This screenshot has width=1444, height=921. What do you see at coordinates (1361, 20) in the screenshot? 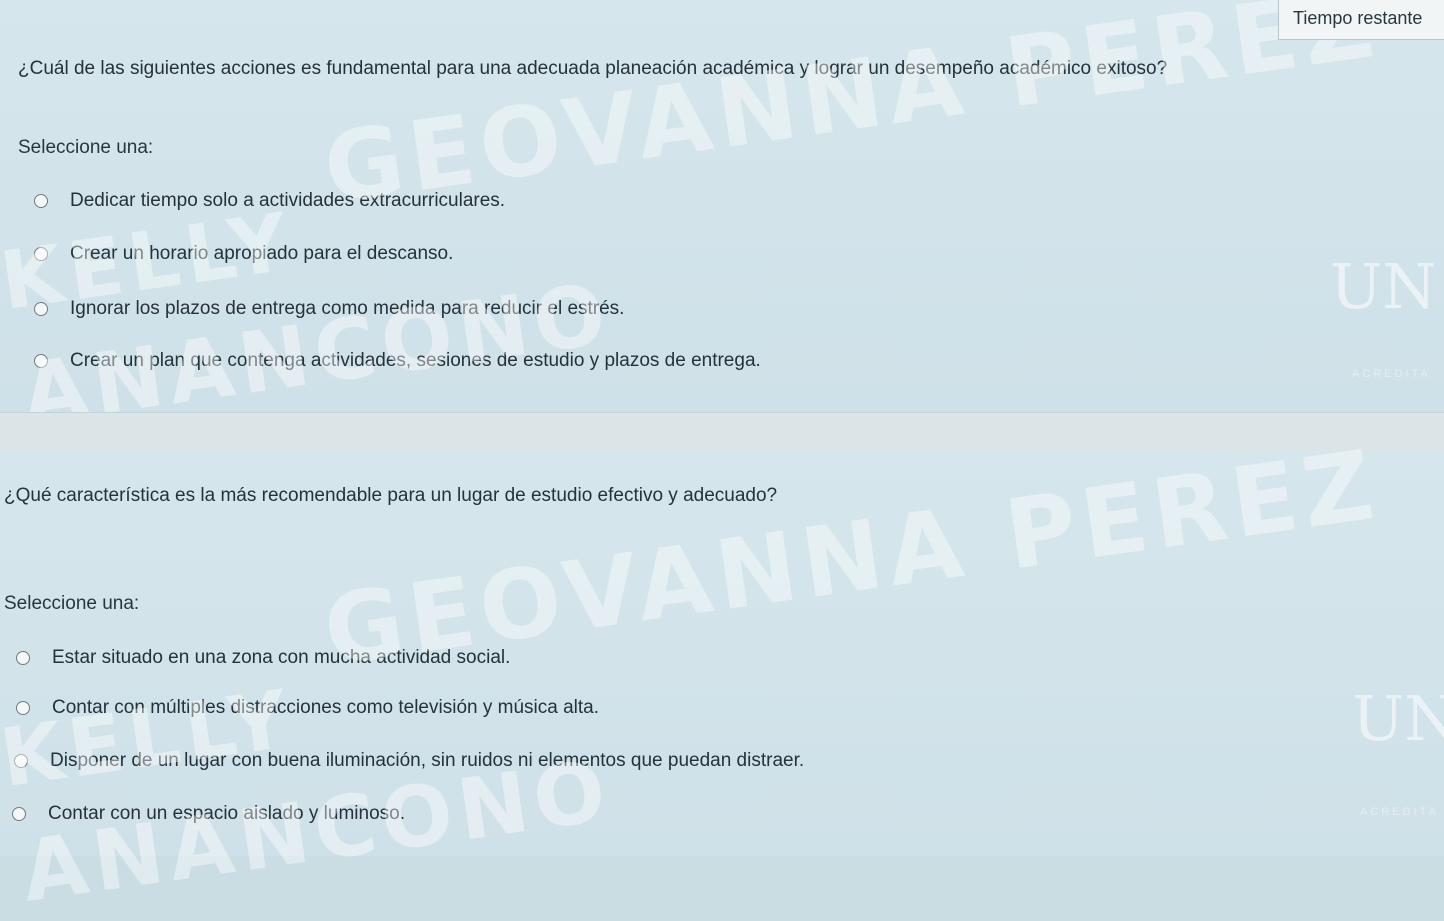
I see `time-remaining: Tiempo restante` at bounding box center [1361, 20].